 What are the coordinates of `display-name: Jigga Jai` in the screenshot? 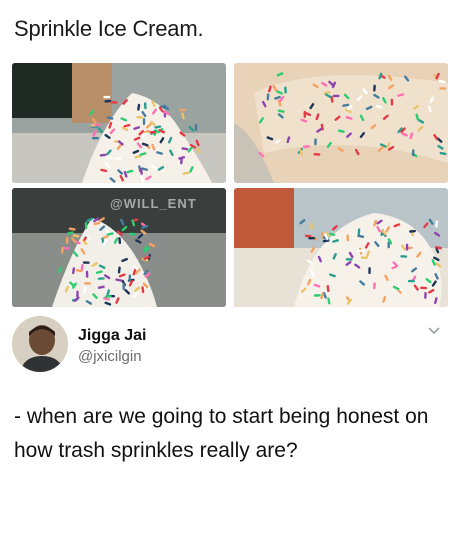 It's located at (112, 336).